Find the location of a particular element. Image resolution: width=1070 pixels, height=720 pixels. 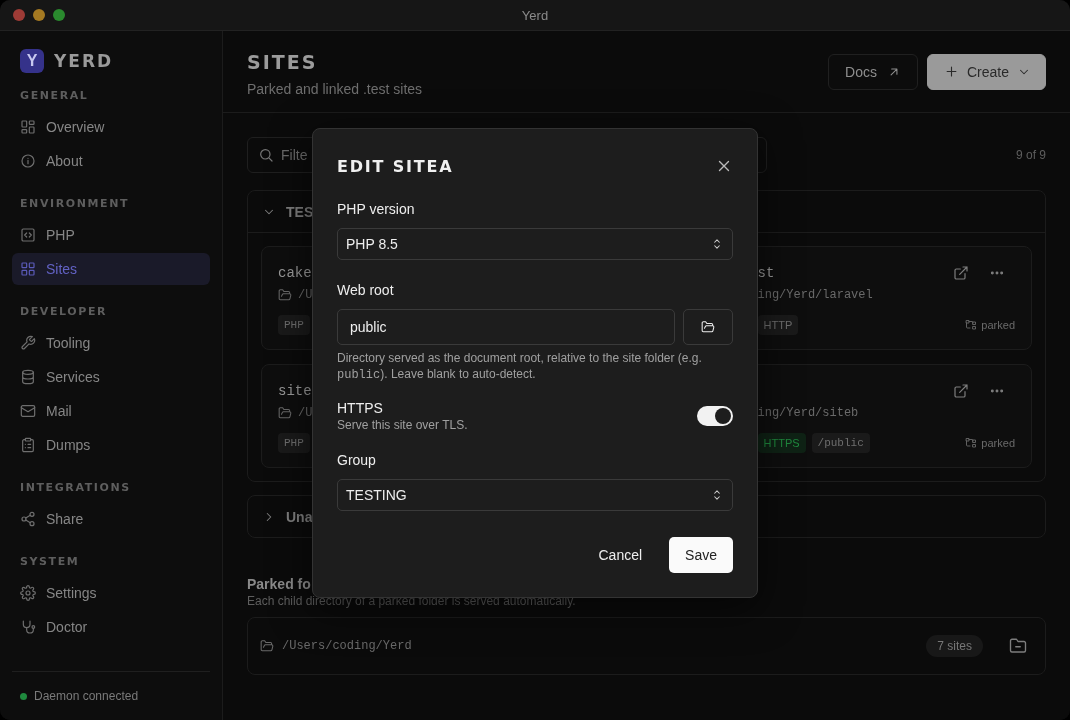

https-tag: HTTPS is located at coordinates (781, 443).